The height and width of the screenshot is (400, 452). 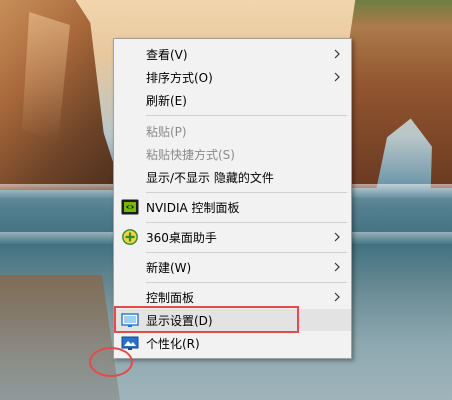 What do you see at coordinates (232, 297) in the screenshot?
I see `menu-item-control-panel: 控制面板` at bounding box center [232, 297].